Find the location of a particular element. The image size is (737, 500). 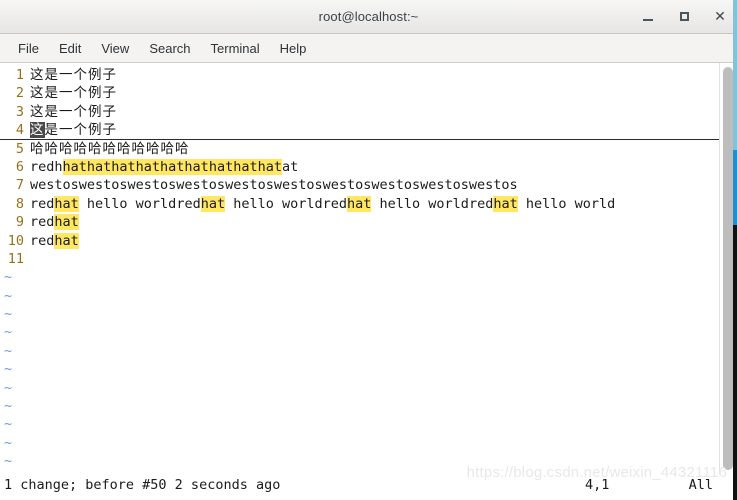

editor-line: 6 redhhathathathathathathathathatat is located at coordinates (359, 167).